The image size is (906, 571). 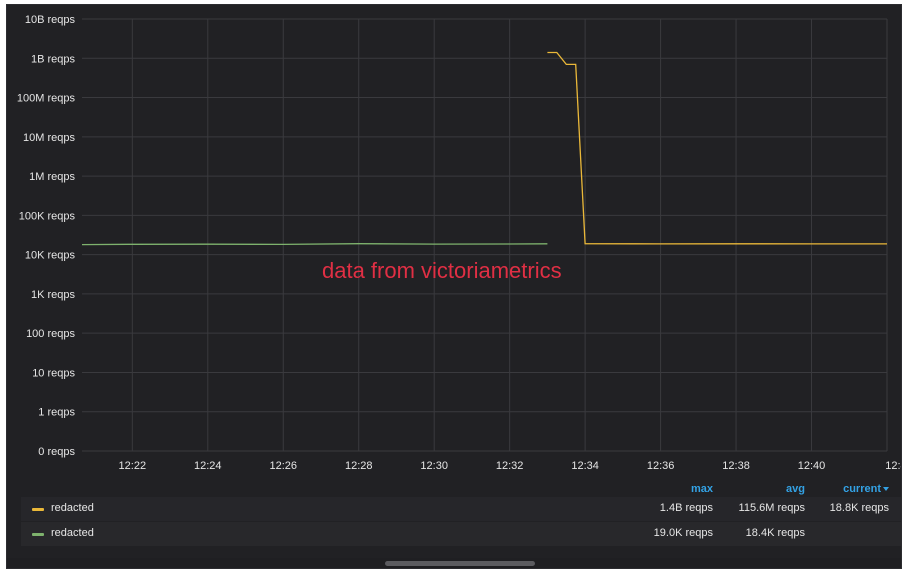 What do you see at coordinates (50, 256) in the screenshot?
I see `y-tick-label: 10K reqps` at bounding box center [50, 256].